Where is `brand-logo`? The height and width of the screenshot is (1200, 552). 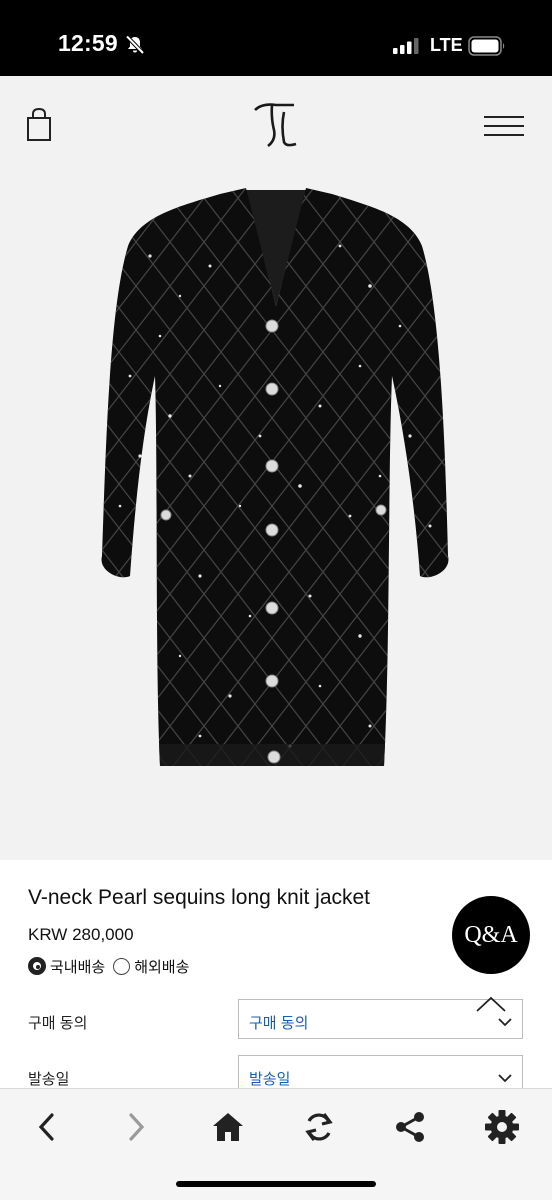
brand-logo is located at coordinates (276, 126).